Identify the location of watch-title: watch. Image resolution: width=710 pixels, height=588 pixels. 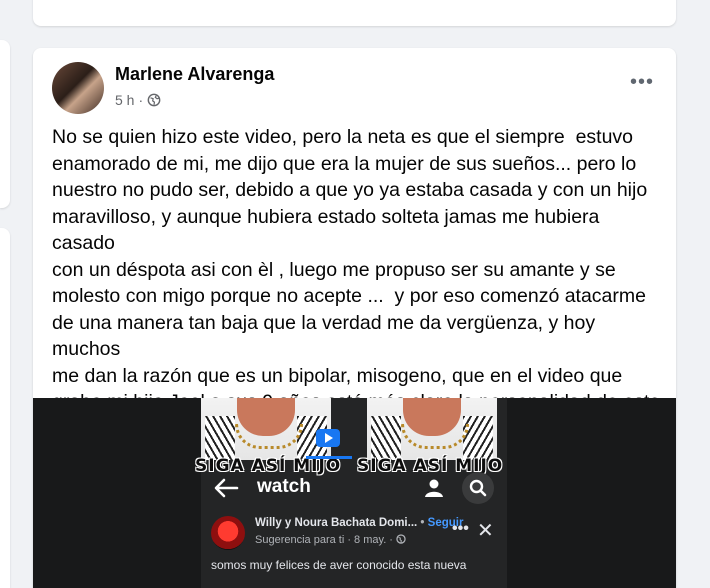
(284, 486).